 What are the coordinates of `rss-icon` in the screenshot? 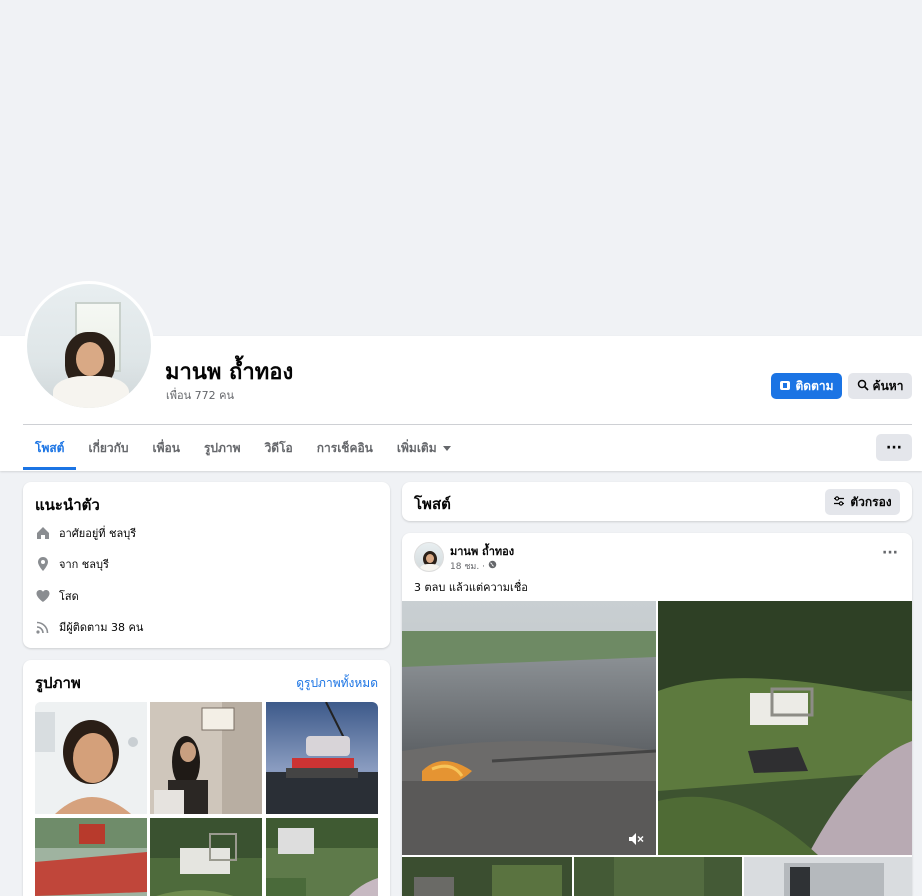 It's located at (43, 627).